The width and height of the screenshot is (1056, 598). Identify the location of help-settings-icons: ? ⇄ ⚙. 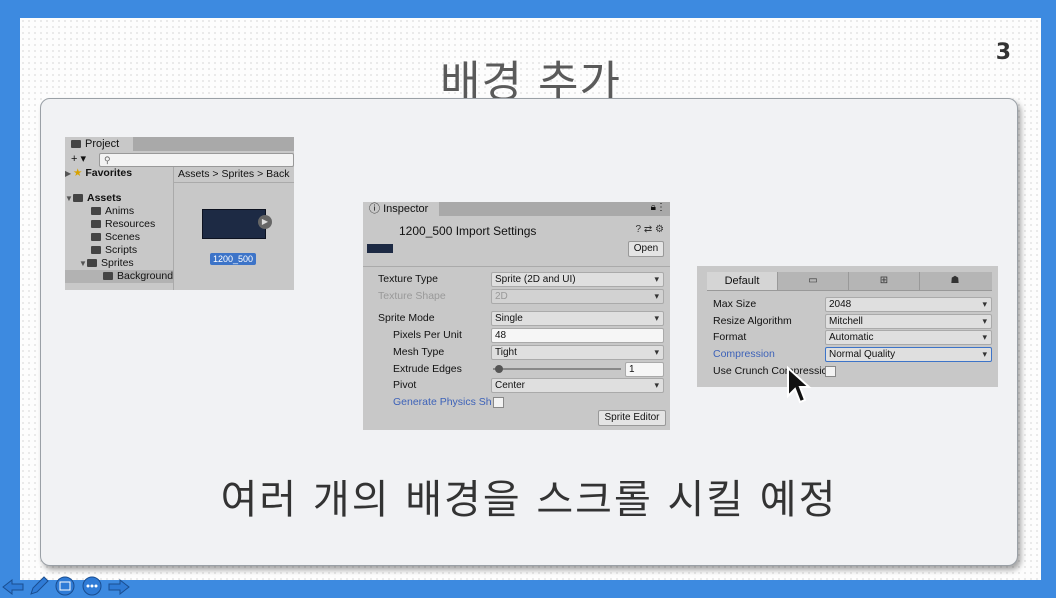
(650, 229).